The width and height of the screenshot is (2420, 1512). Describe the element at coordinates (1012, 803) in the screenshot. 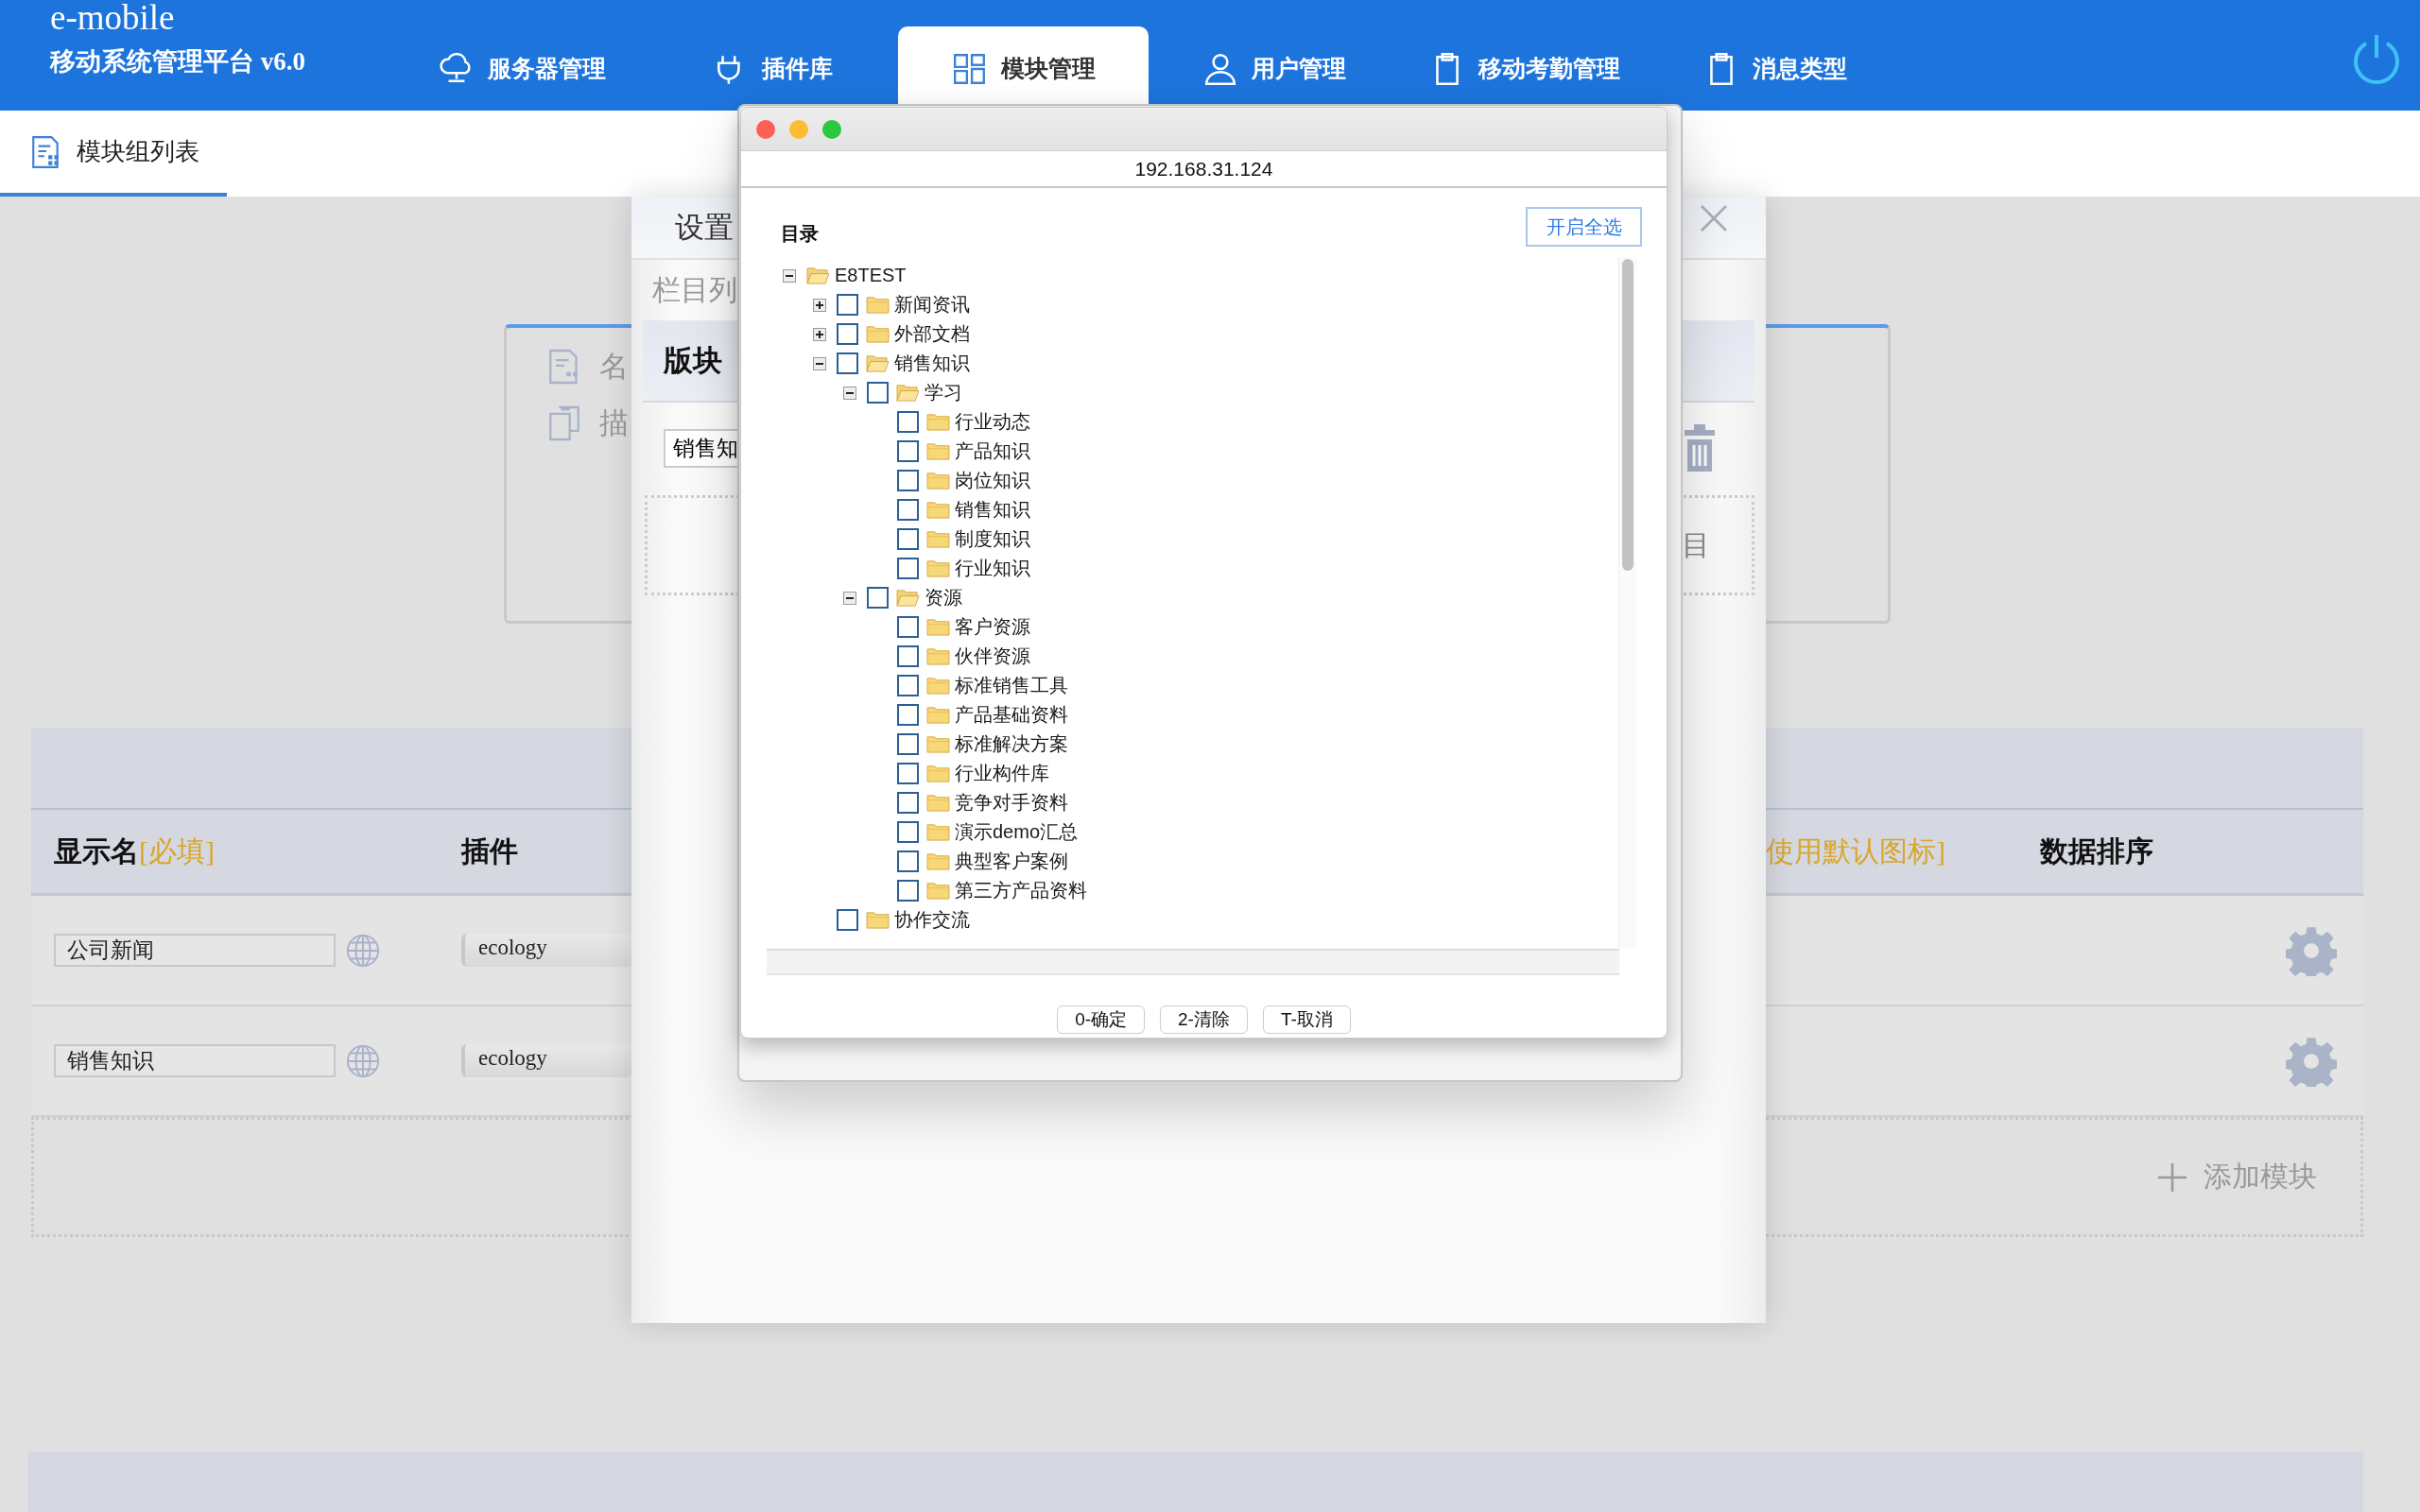

I see `tree-item: 竞争对手资料` at that location.